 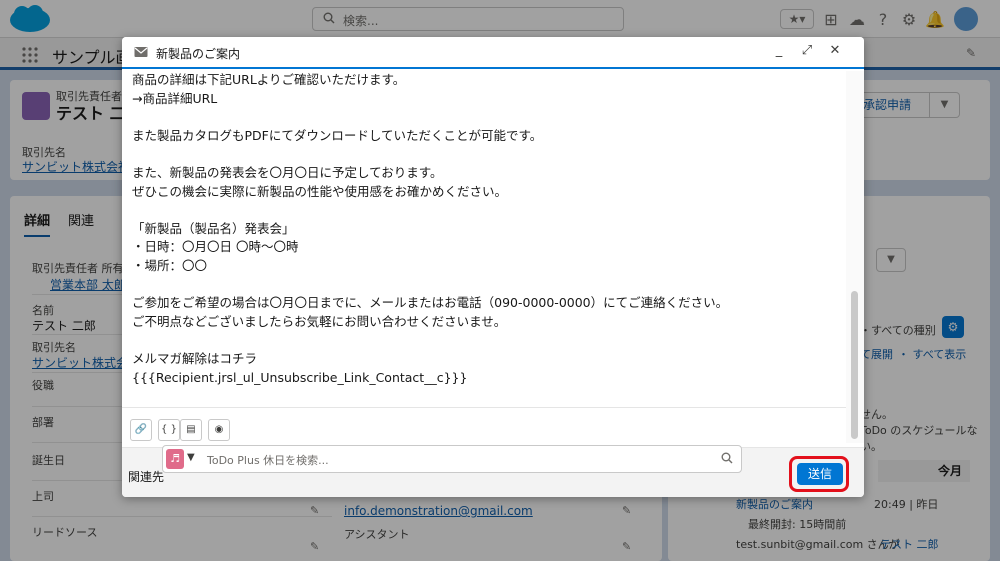 What do you see at coordinates (854, 365) in the screenshot?
I see `scrollbar-thumb` at bounding box center [854, 365].